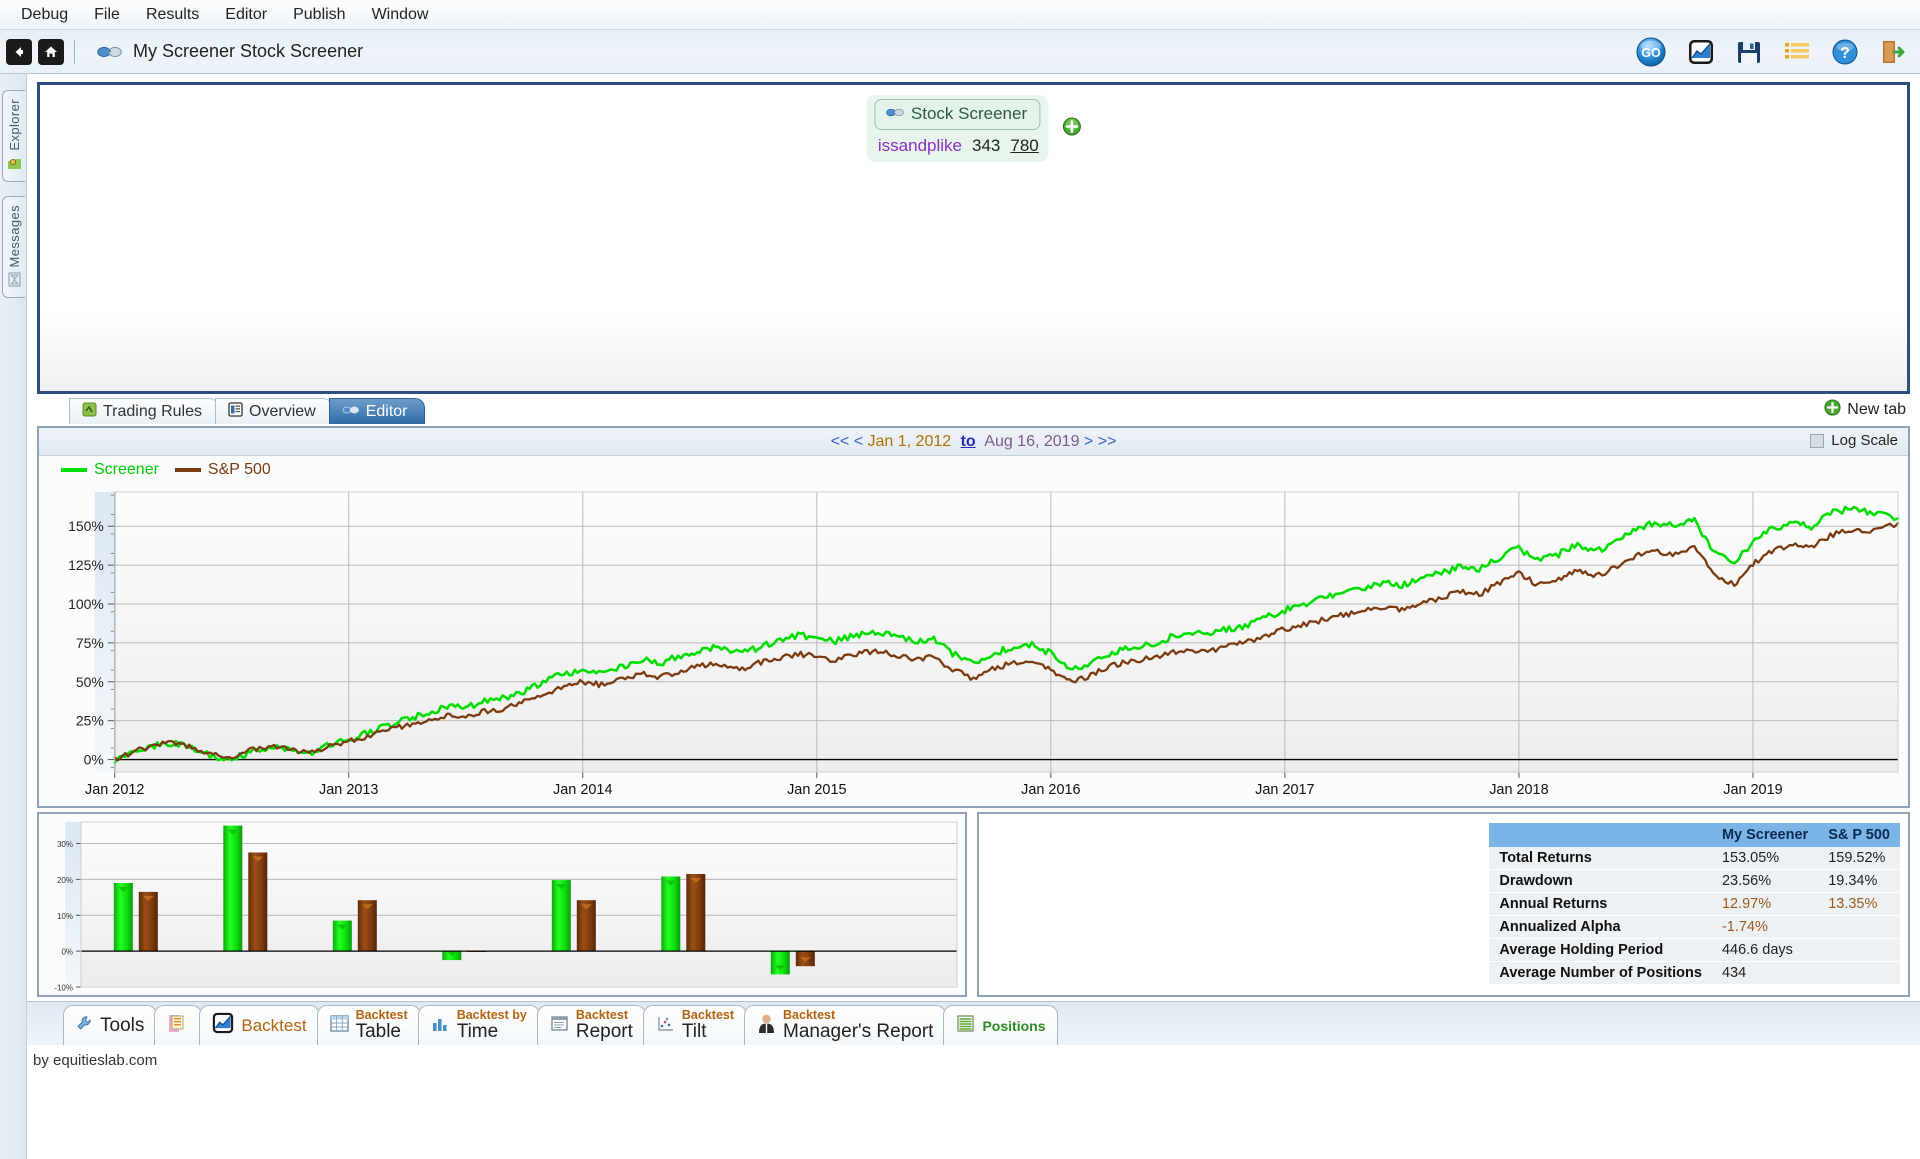  I want to click on x-axis-tick-label: Jan 2019, so click(1752, 790).